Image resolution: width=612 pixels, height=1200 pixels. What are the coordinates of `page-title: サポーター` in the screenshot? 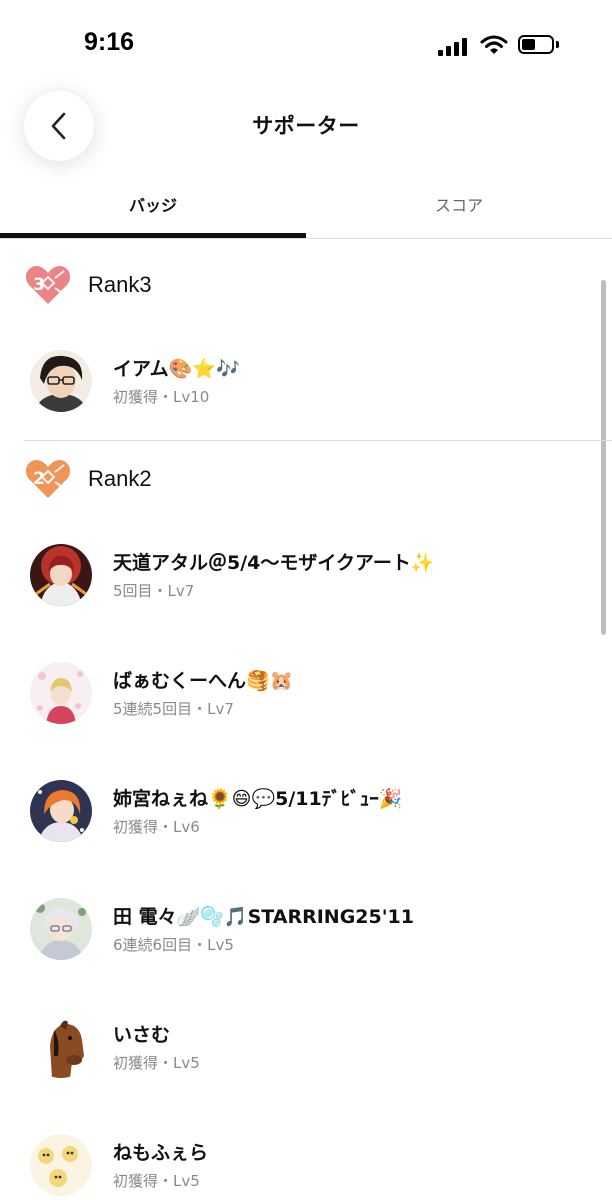 It's located at (306, 126).